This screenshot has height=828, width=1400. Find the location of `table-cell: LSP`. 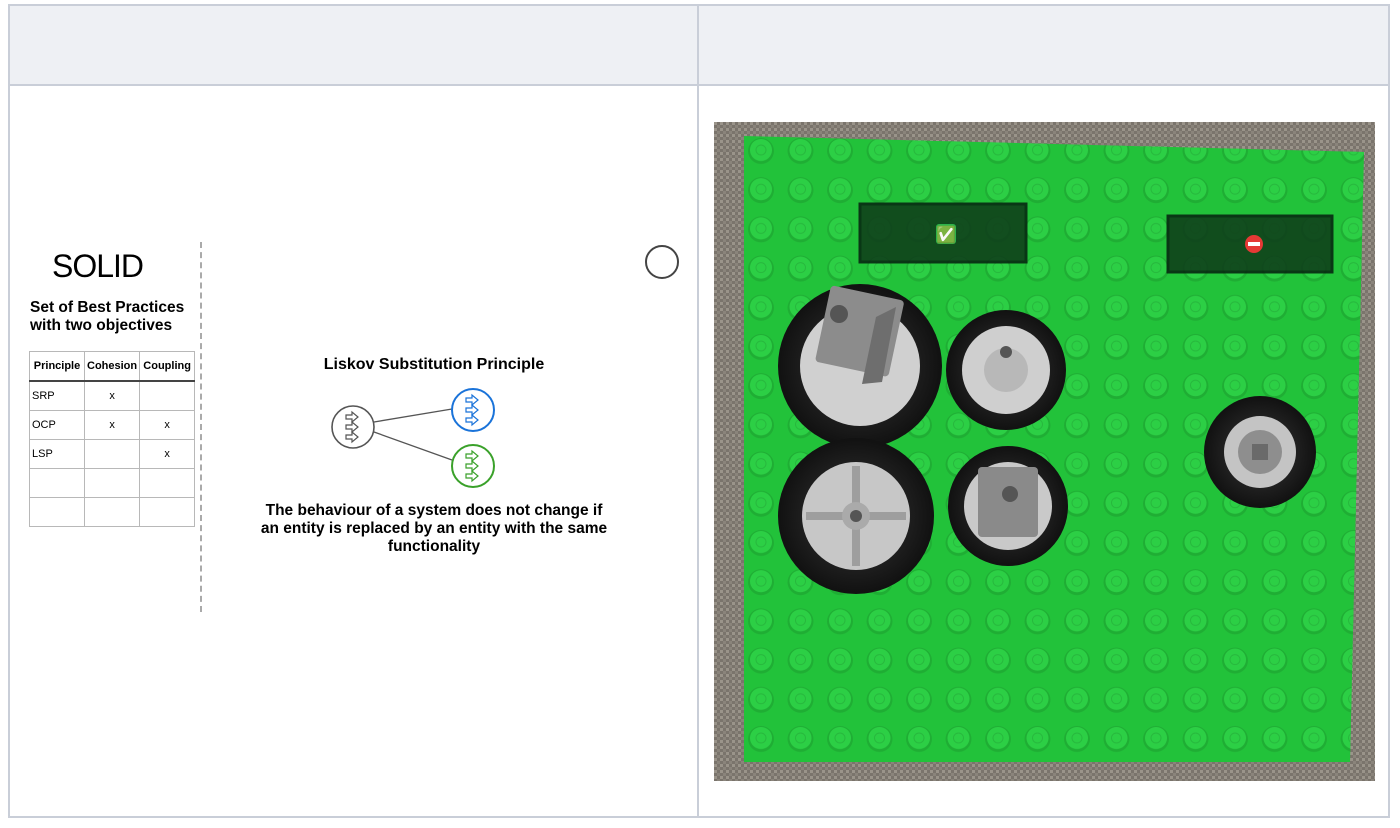

table-cell: LSP is located at coordinates (57, 454).